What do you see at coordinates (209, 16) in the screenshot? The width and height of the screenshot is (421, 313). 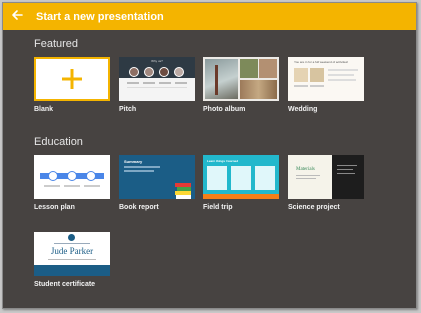 I see `app-bar: Start a new presentation` at bounding box center [209, 16].